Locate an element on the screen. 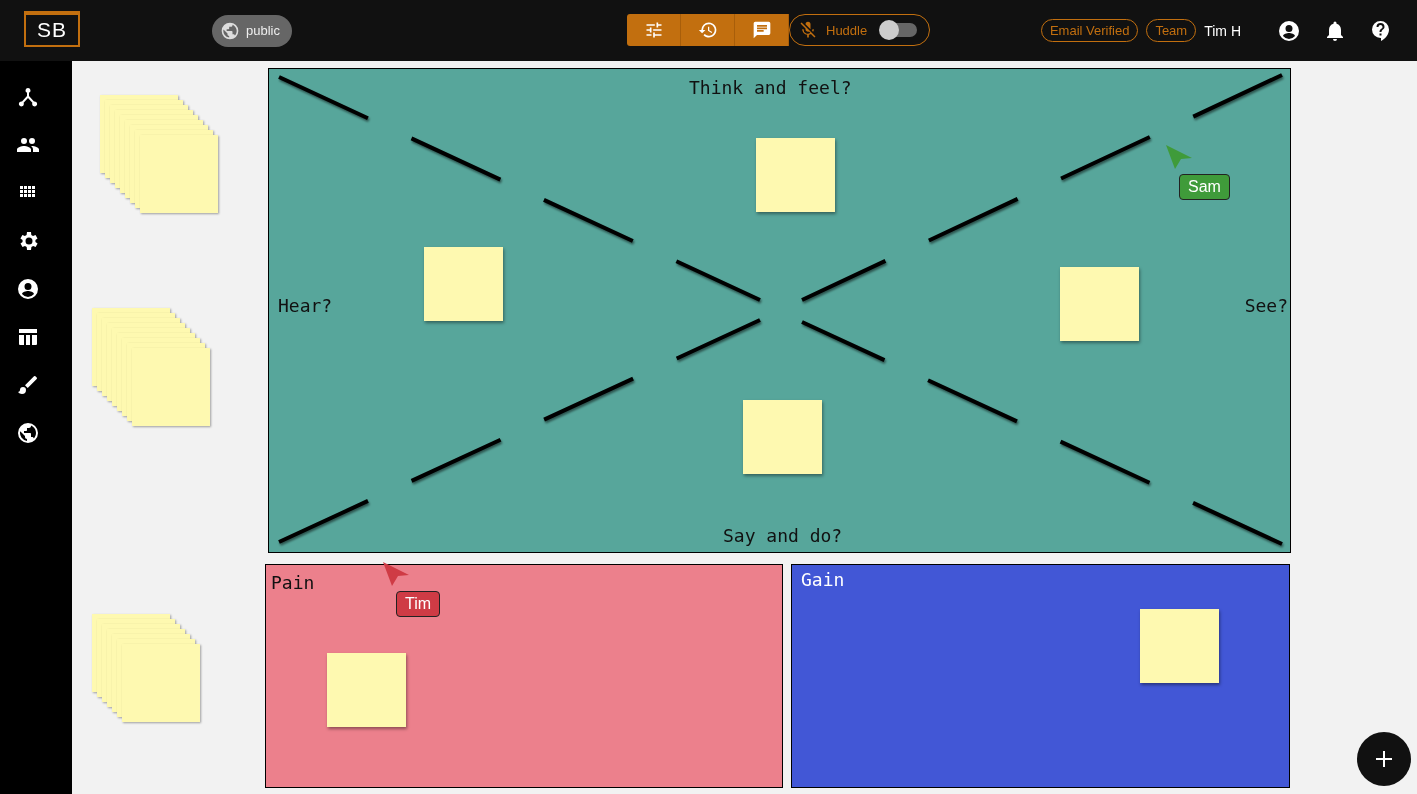 This screenshot has height=794, width=1417. quadrant-label: Hear? is located at coordinates (305, 305).